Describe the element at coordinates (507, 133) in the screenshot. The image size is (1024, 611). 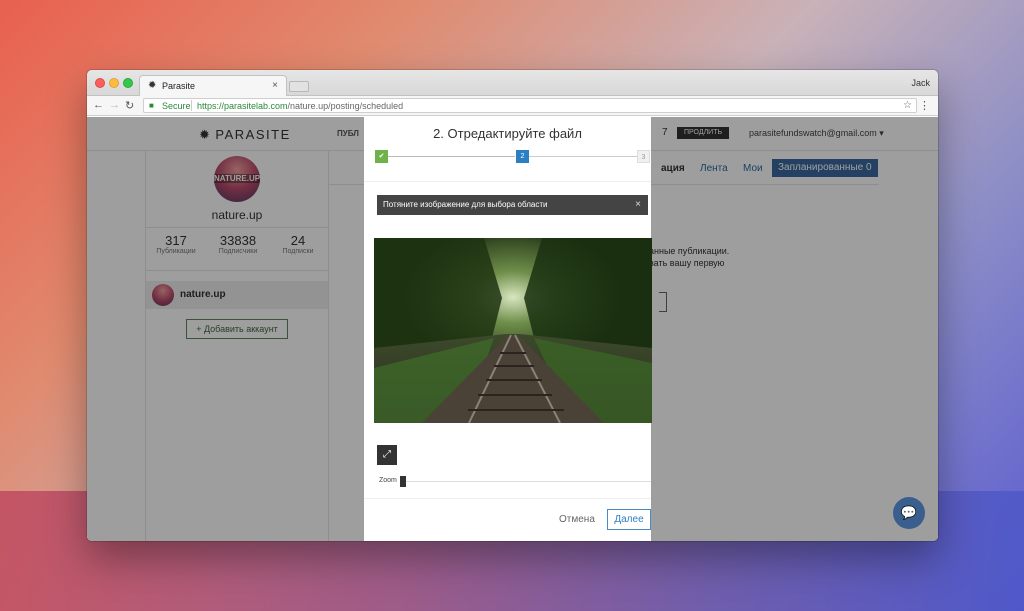
I see `modal-title: 2. Отредактируйте файл` at that location.